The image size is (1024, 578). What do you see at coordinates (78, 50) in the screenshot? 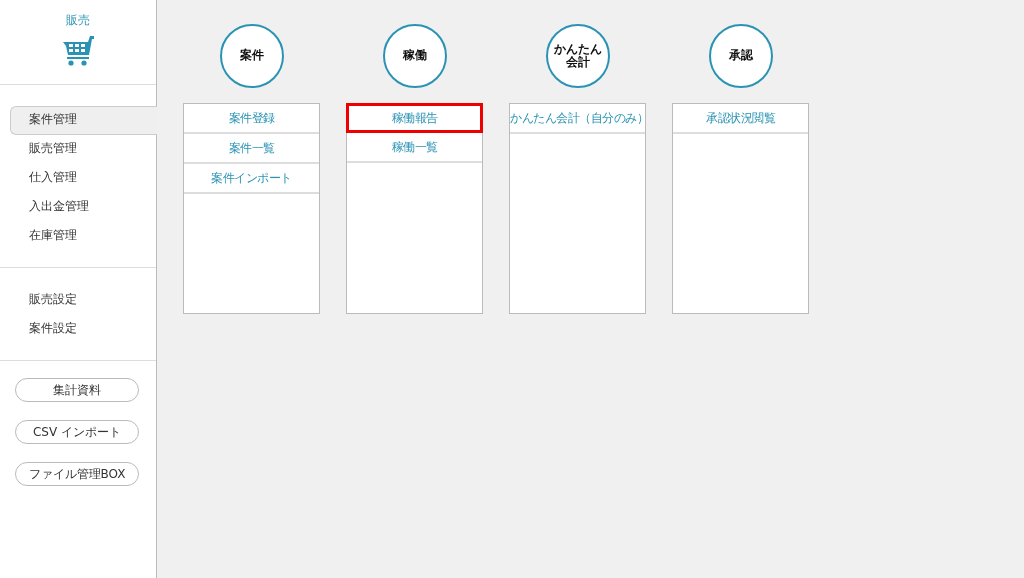
I see `shopping-cart-icon` at bounding box center [78, 50].